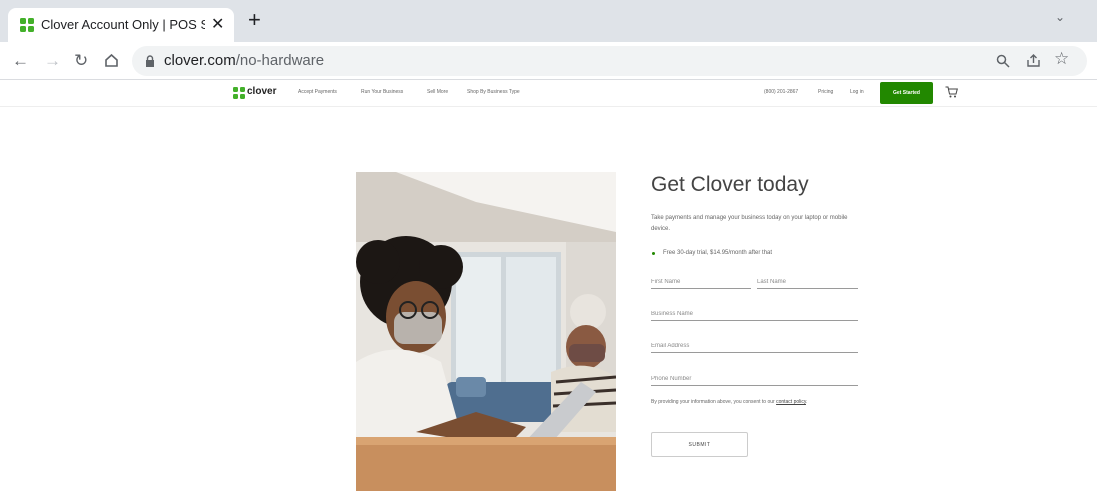 The image size is (1097, 491). I want to click on tab-search-chevron-icon: ⌄, so click(1060, 17).